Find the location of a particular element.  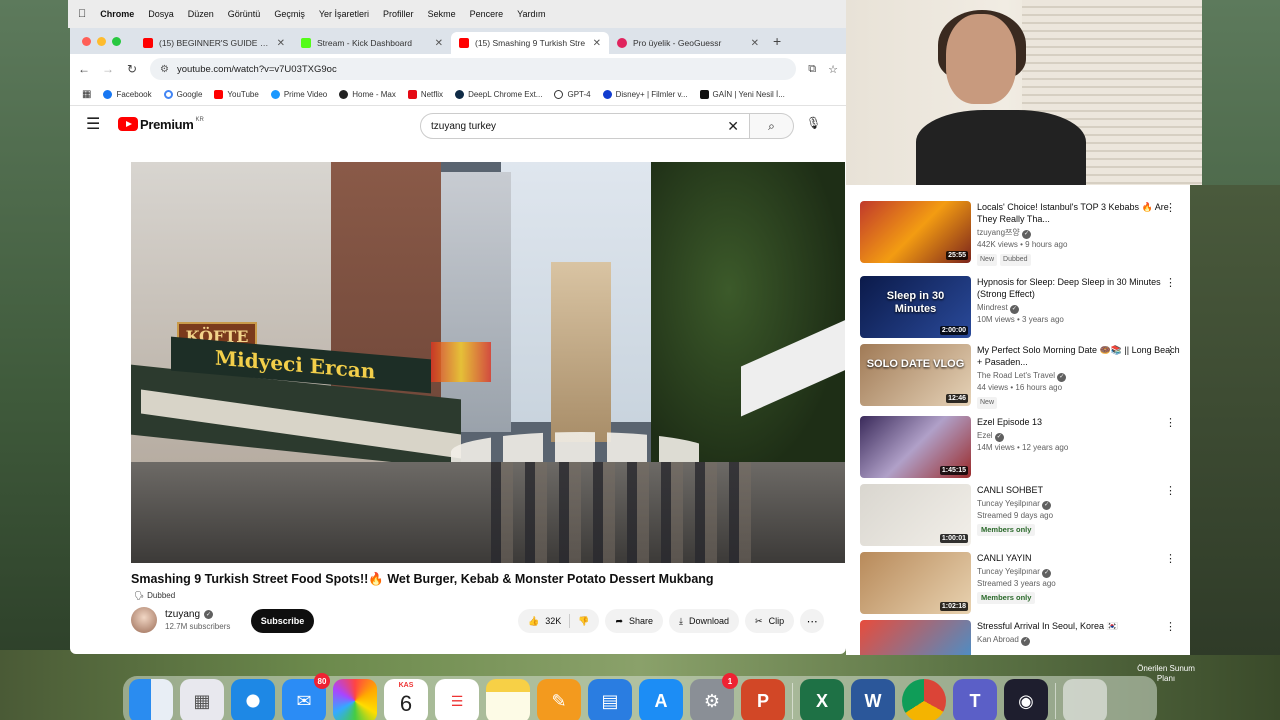

tab-smashing-turkish: (15) Smashing 9 Turkish Stre ✕ is located at coordinates (530, 43).